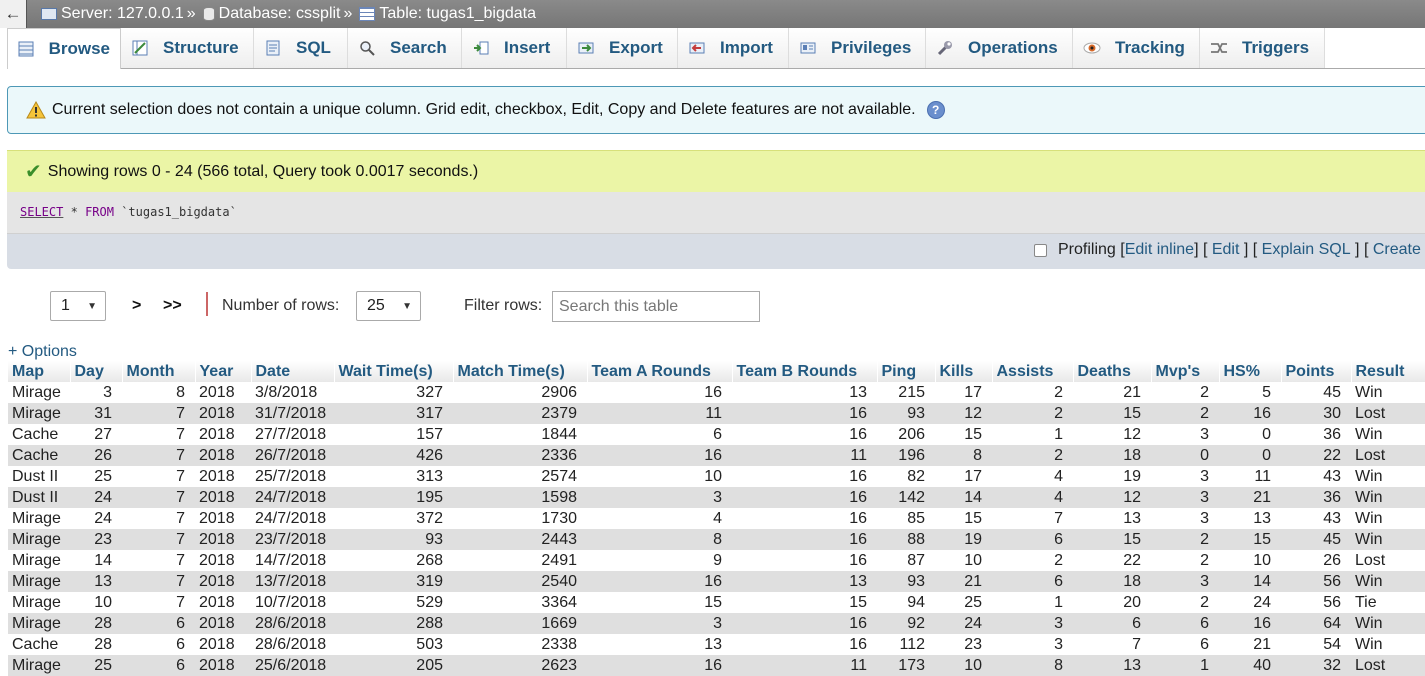 This screenshot has width=1425, height=676. What do you see at coordinates (999, 48) in the screenshot?
I see `tab-operations: Operations` at bounding box center [999, 48].